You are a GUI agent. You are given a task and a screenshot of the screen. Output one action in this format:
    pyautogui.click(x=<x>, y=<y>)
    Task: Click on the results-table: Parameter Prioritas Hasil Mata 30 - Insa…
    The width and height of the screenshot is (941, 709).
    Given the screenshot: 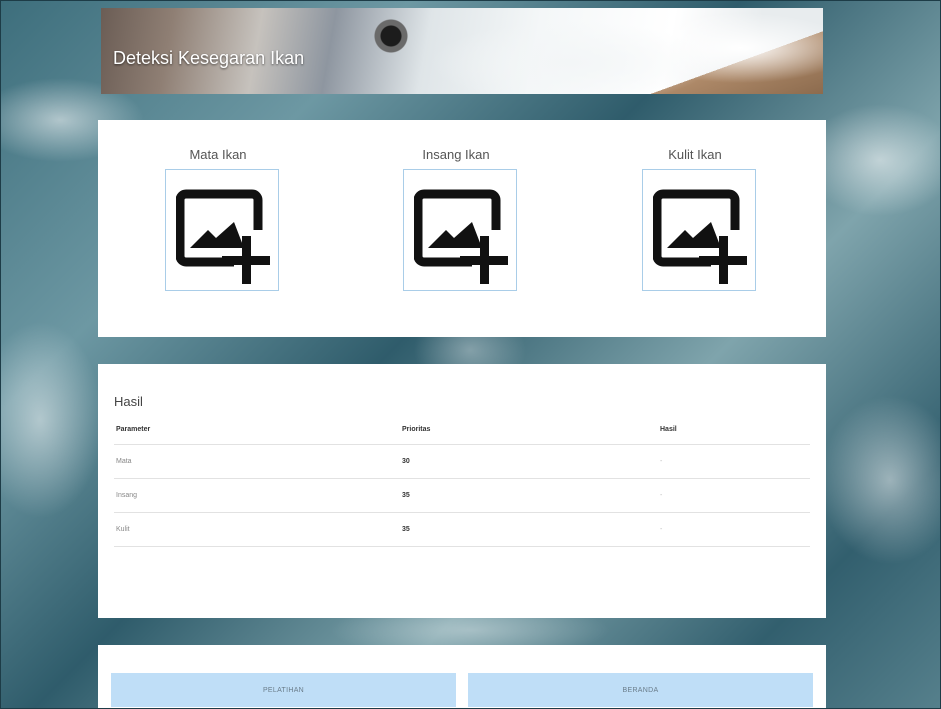 What is the action you would take?
    pyautogui.click(x=462, y=480)
    